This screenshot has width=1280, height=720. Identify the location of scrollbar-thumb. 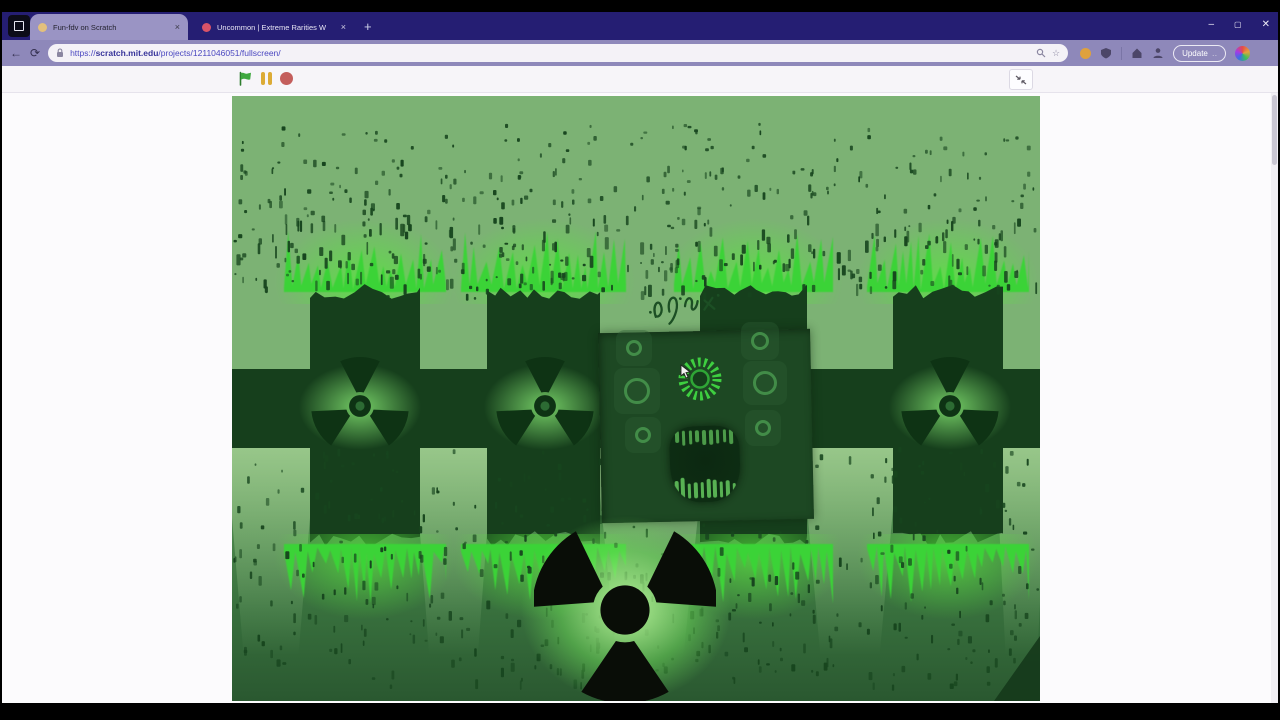
(1274, 130).